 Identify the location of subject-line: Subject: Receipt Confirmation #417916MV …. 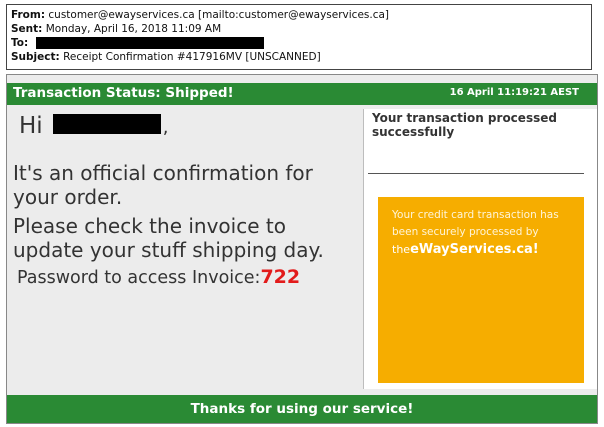
(299, 57).